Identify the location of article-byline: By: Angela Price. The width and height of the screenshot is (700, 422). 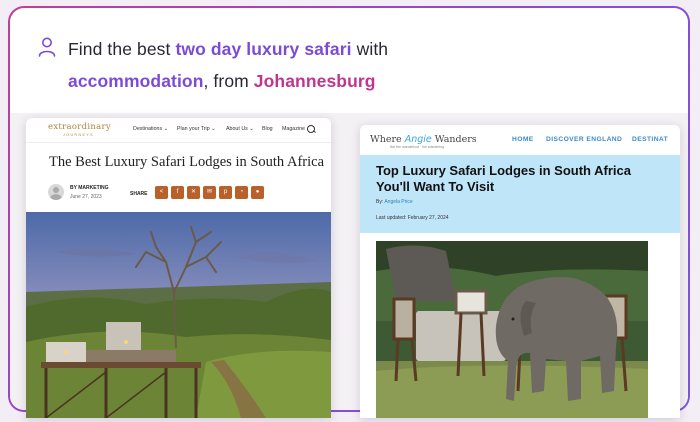
(394, 202).